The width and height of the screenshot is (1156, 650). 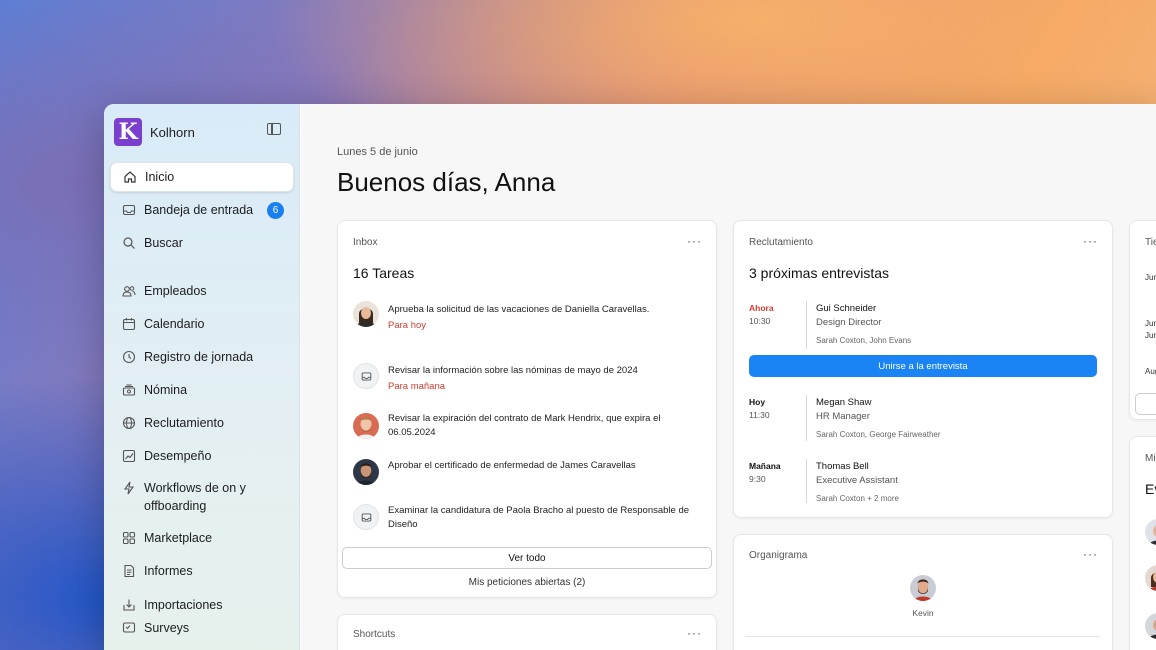 I want to click on calendar-icon, so click(x=129, y=324).